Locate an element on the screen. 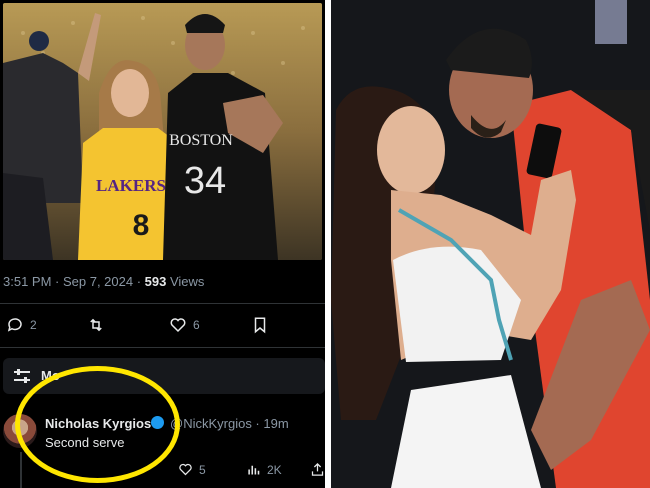  tweet-metadata: 3:51 PM · Sep 7, 2024 · 593 Views is located at coordinates (103, 281).